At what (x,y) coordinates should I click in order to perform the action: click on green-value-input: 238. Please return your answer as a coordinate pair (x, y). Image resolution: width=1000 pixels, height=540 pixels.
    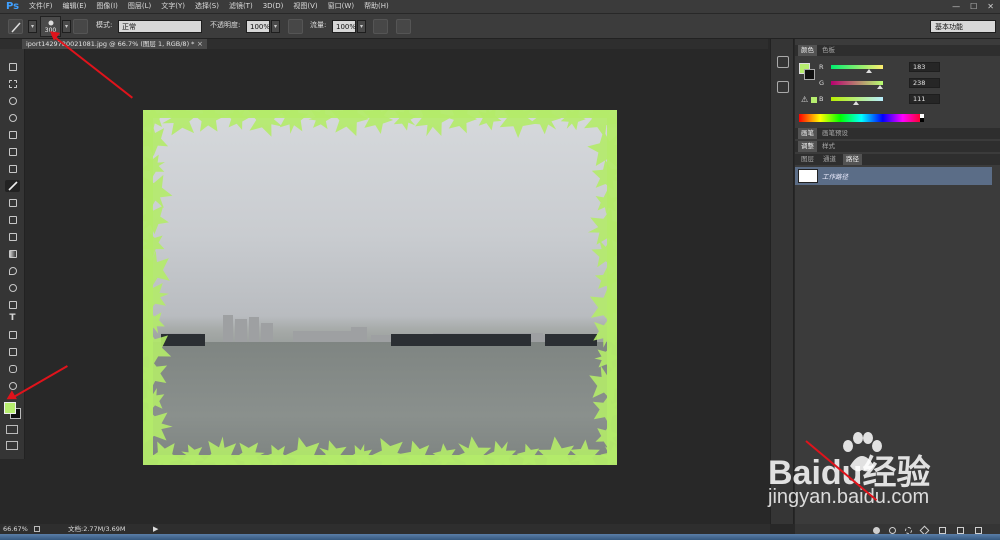
    Looking at the image, I should click on (924, 83).